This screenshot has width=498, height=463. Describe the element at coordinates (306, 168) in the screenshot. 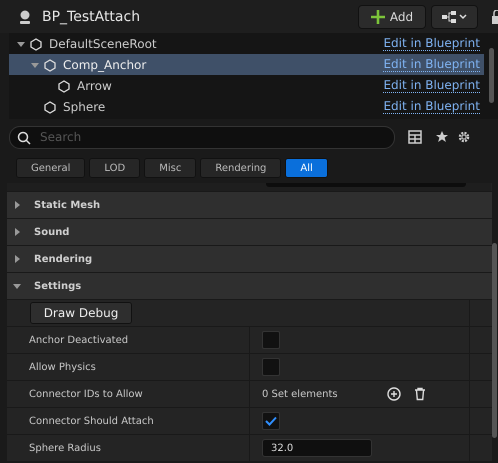

I see `filter-tab: All` at that location.